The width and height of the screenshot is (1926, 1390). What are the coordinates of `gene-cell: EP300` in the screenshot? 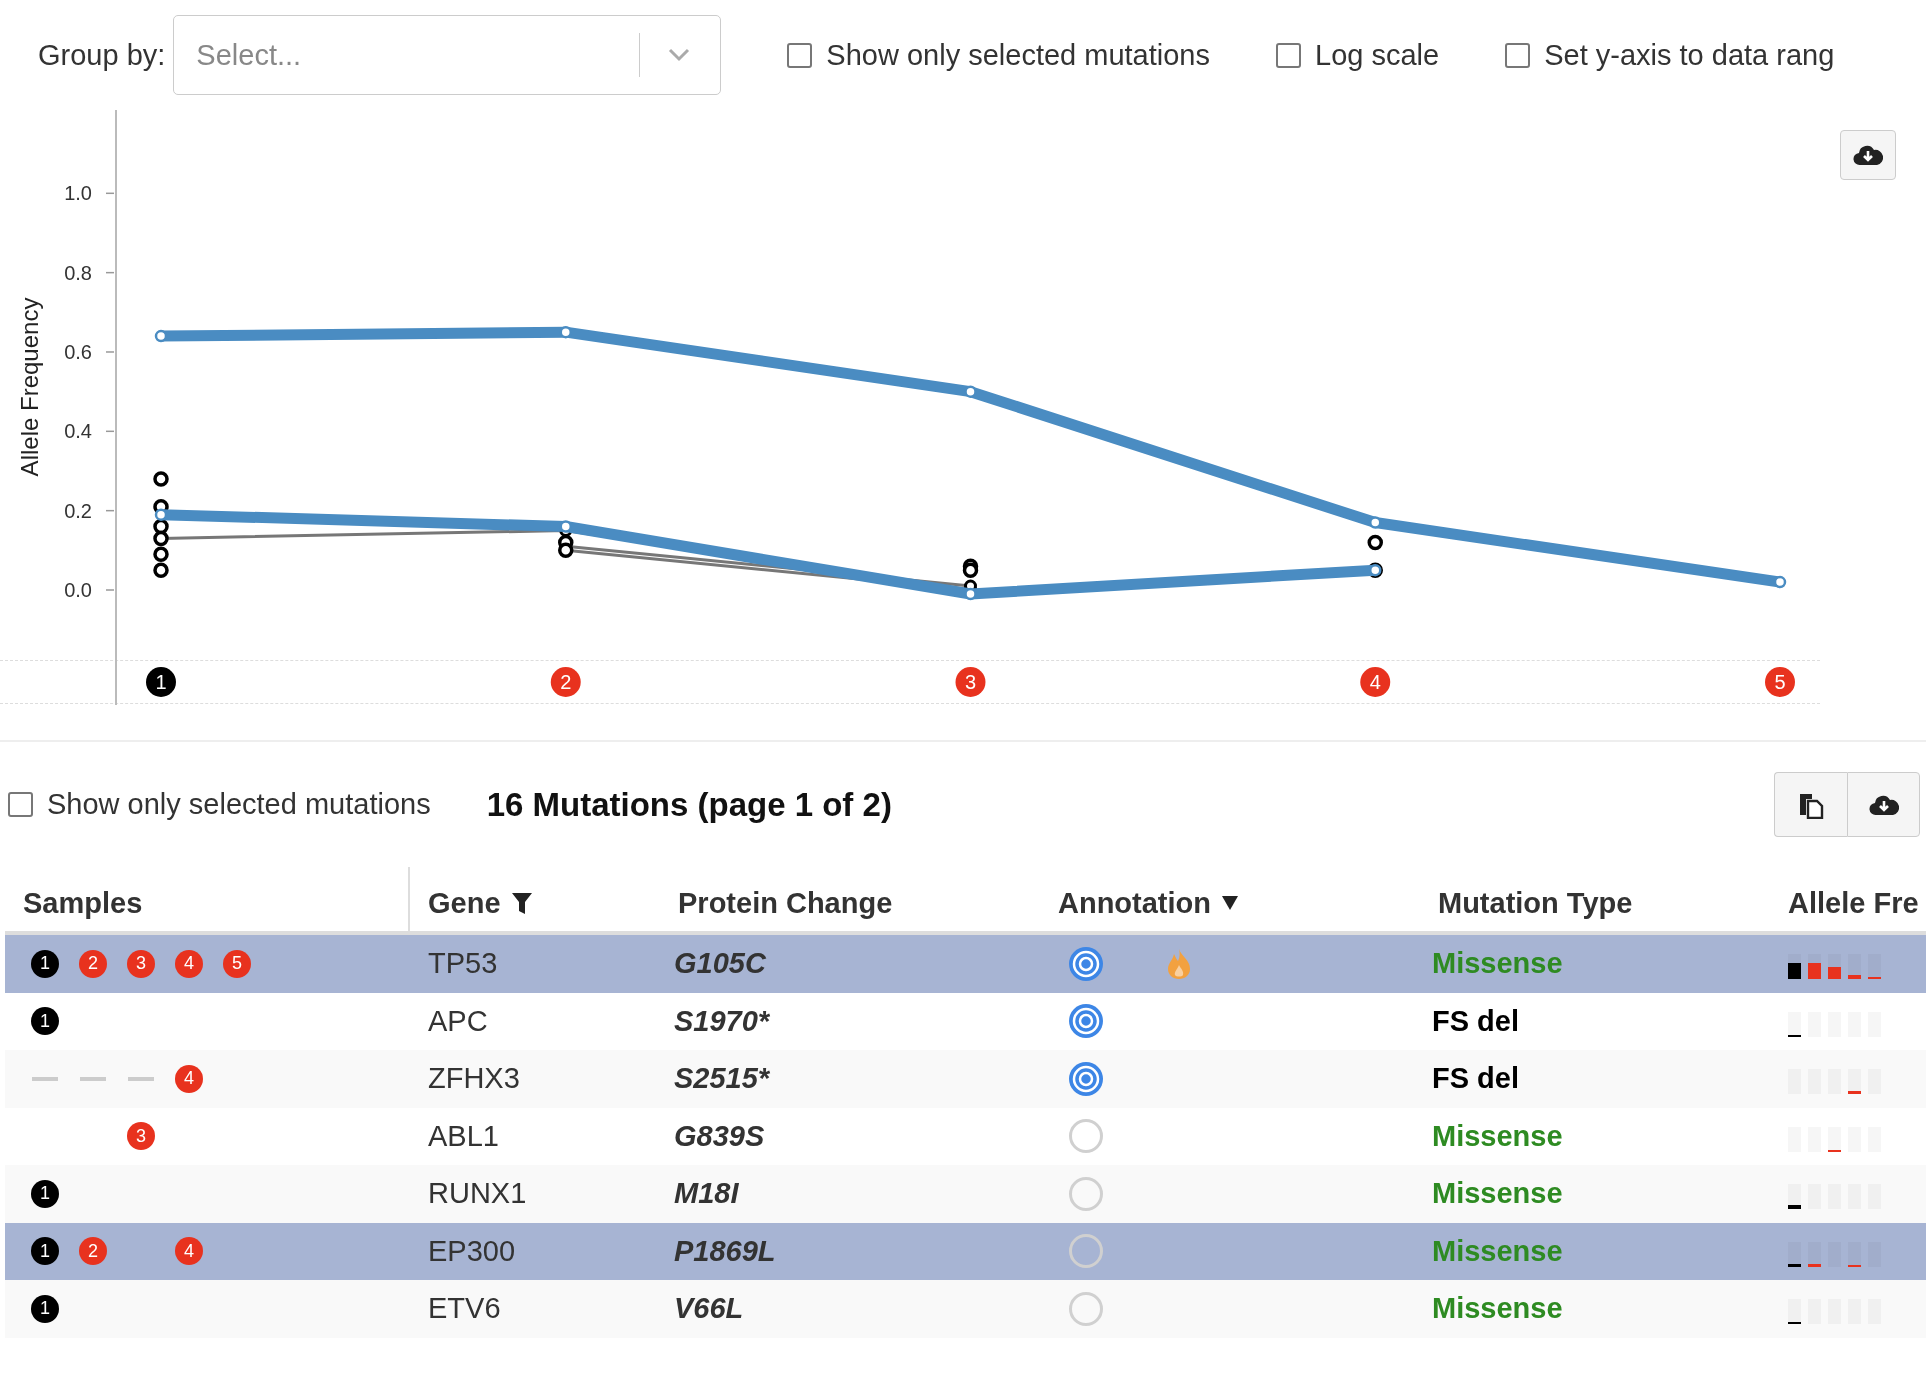 It's located at (472, 1251).